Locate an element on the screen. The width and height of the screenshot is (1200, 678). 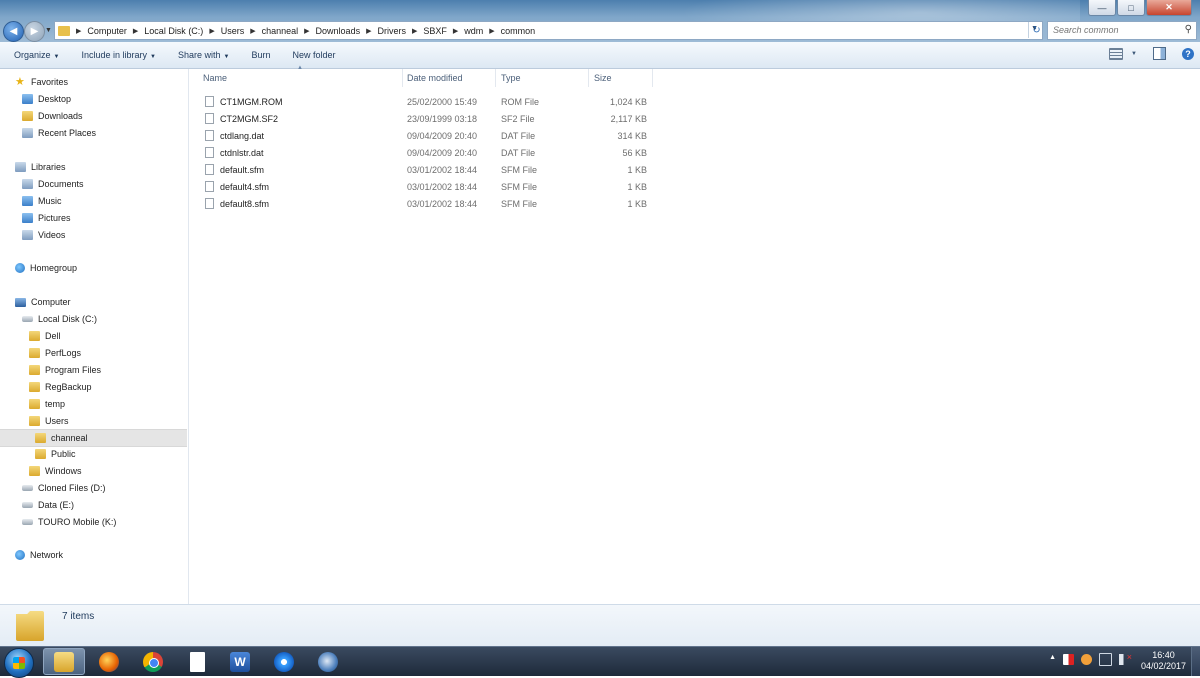
nav-local-disk-c: Local Disk (C:) is located at coordinates (59, 319).